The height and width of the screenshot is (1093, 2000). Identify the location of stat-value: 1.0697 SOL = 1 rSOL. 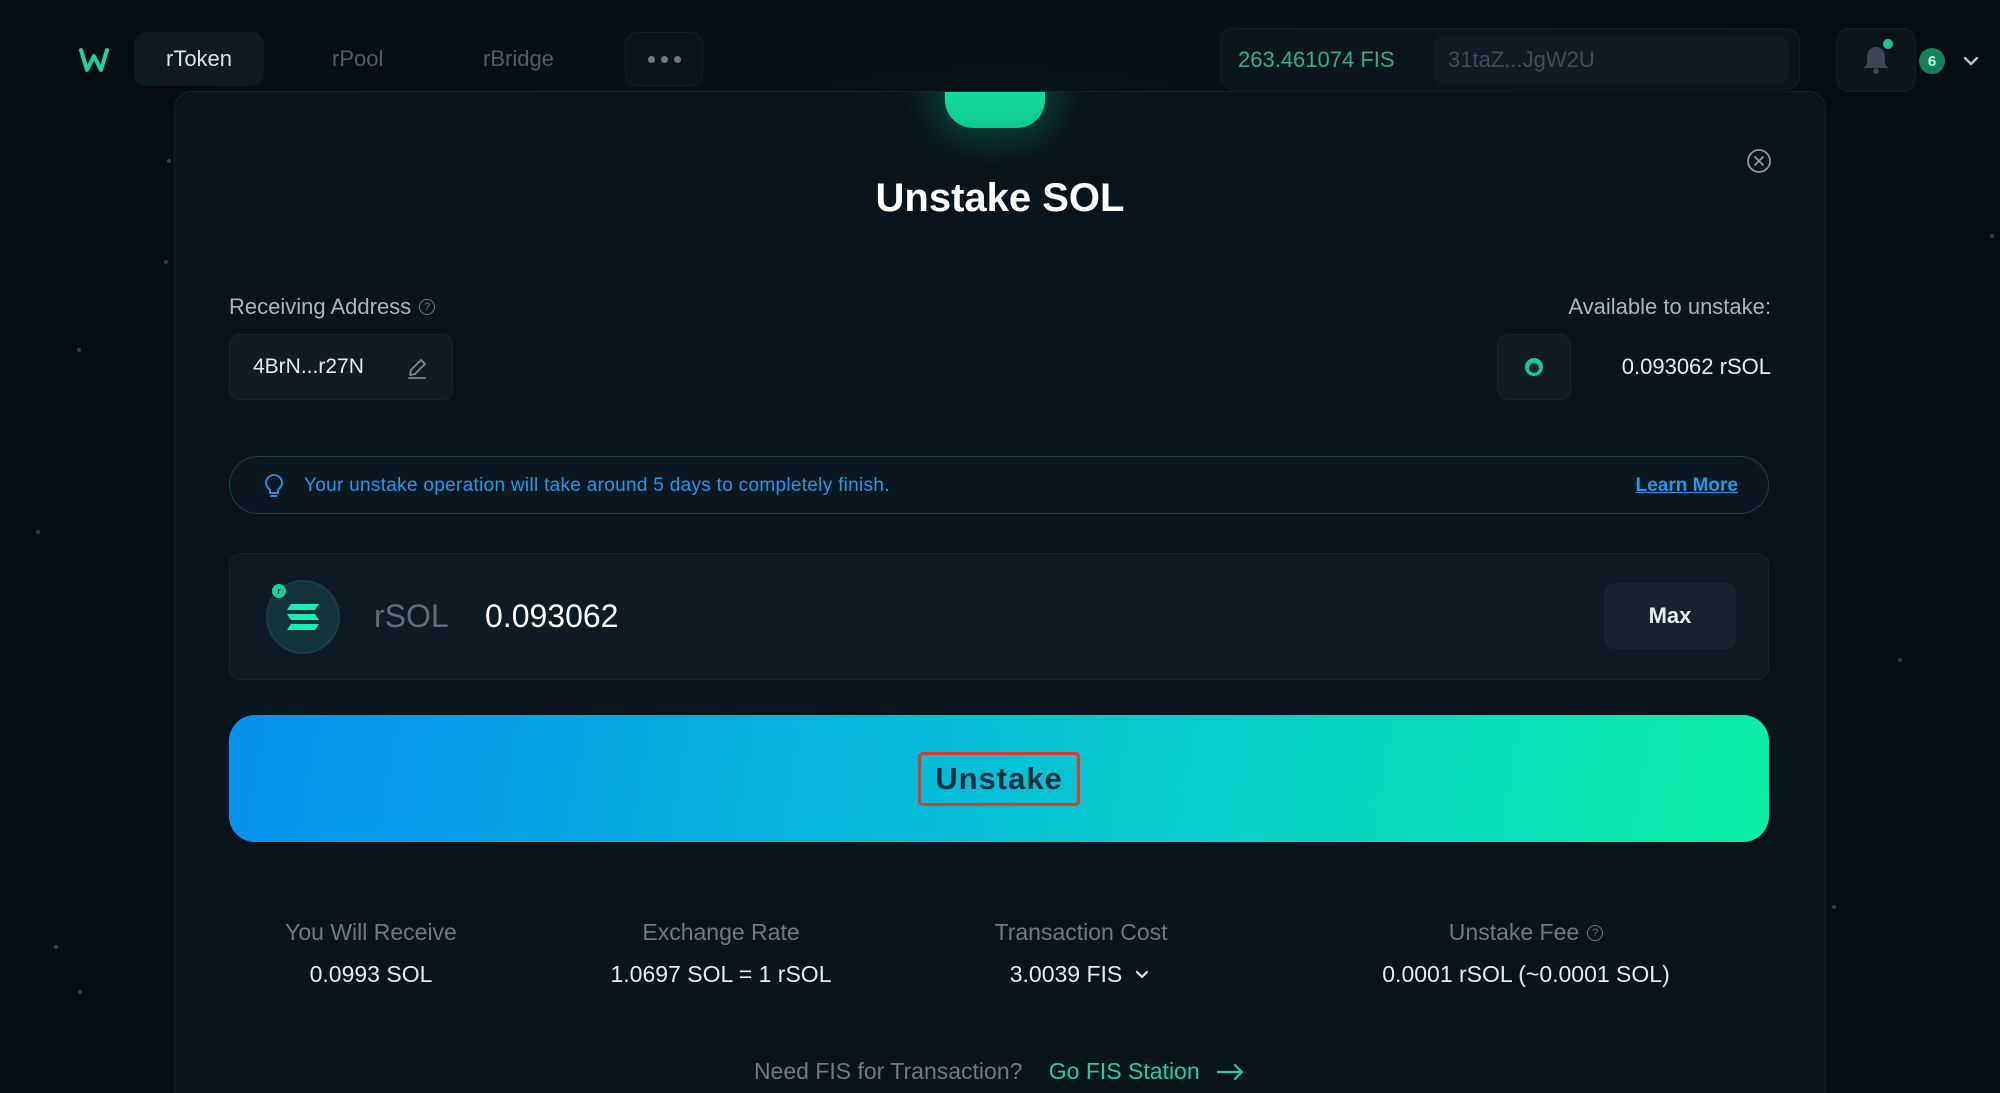
(721, 974).